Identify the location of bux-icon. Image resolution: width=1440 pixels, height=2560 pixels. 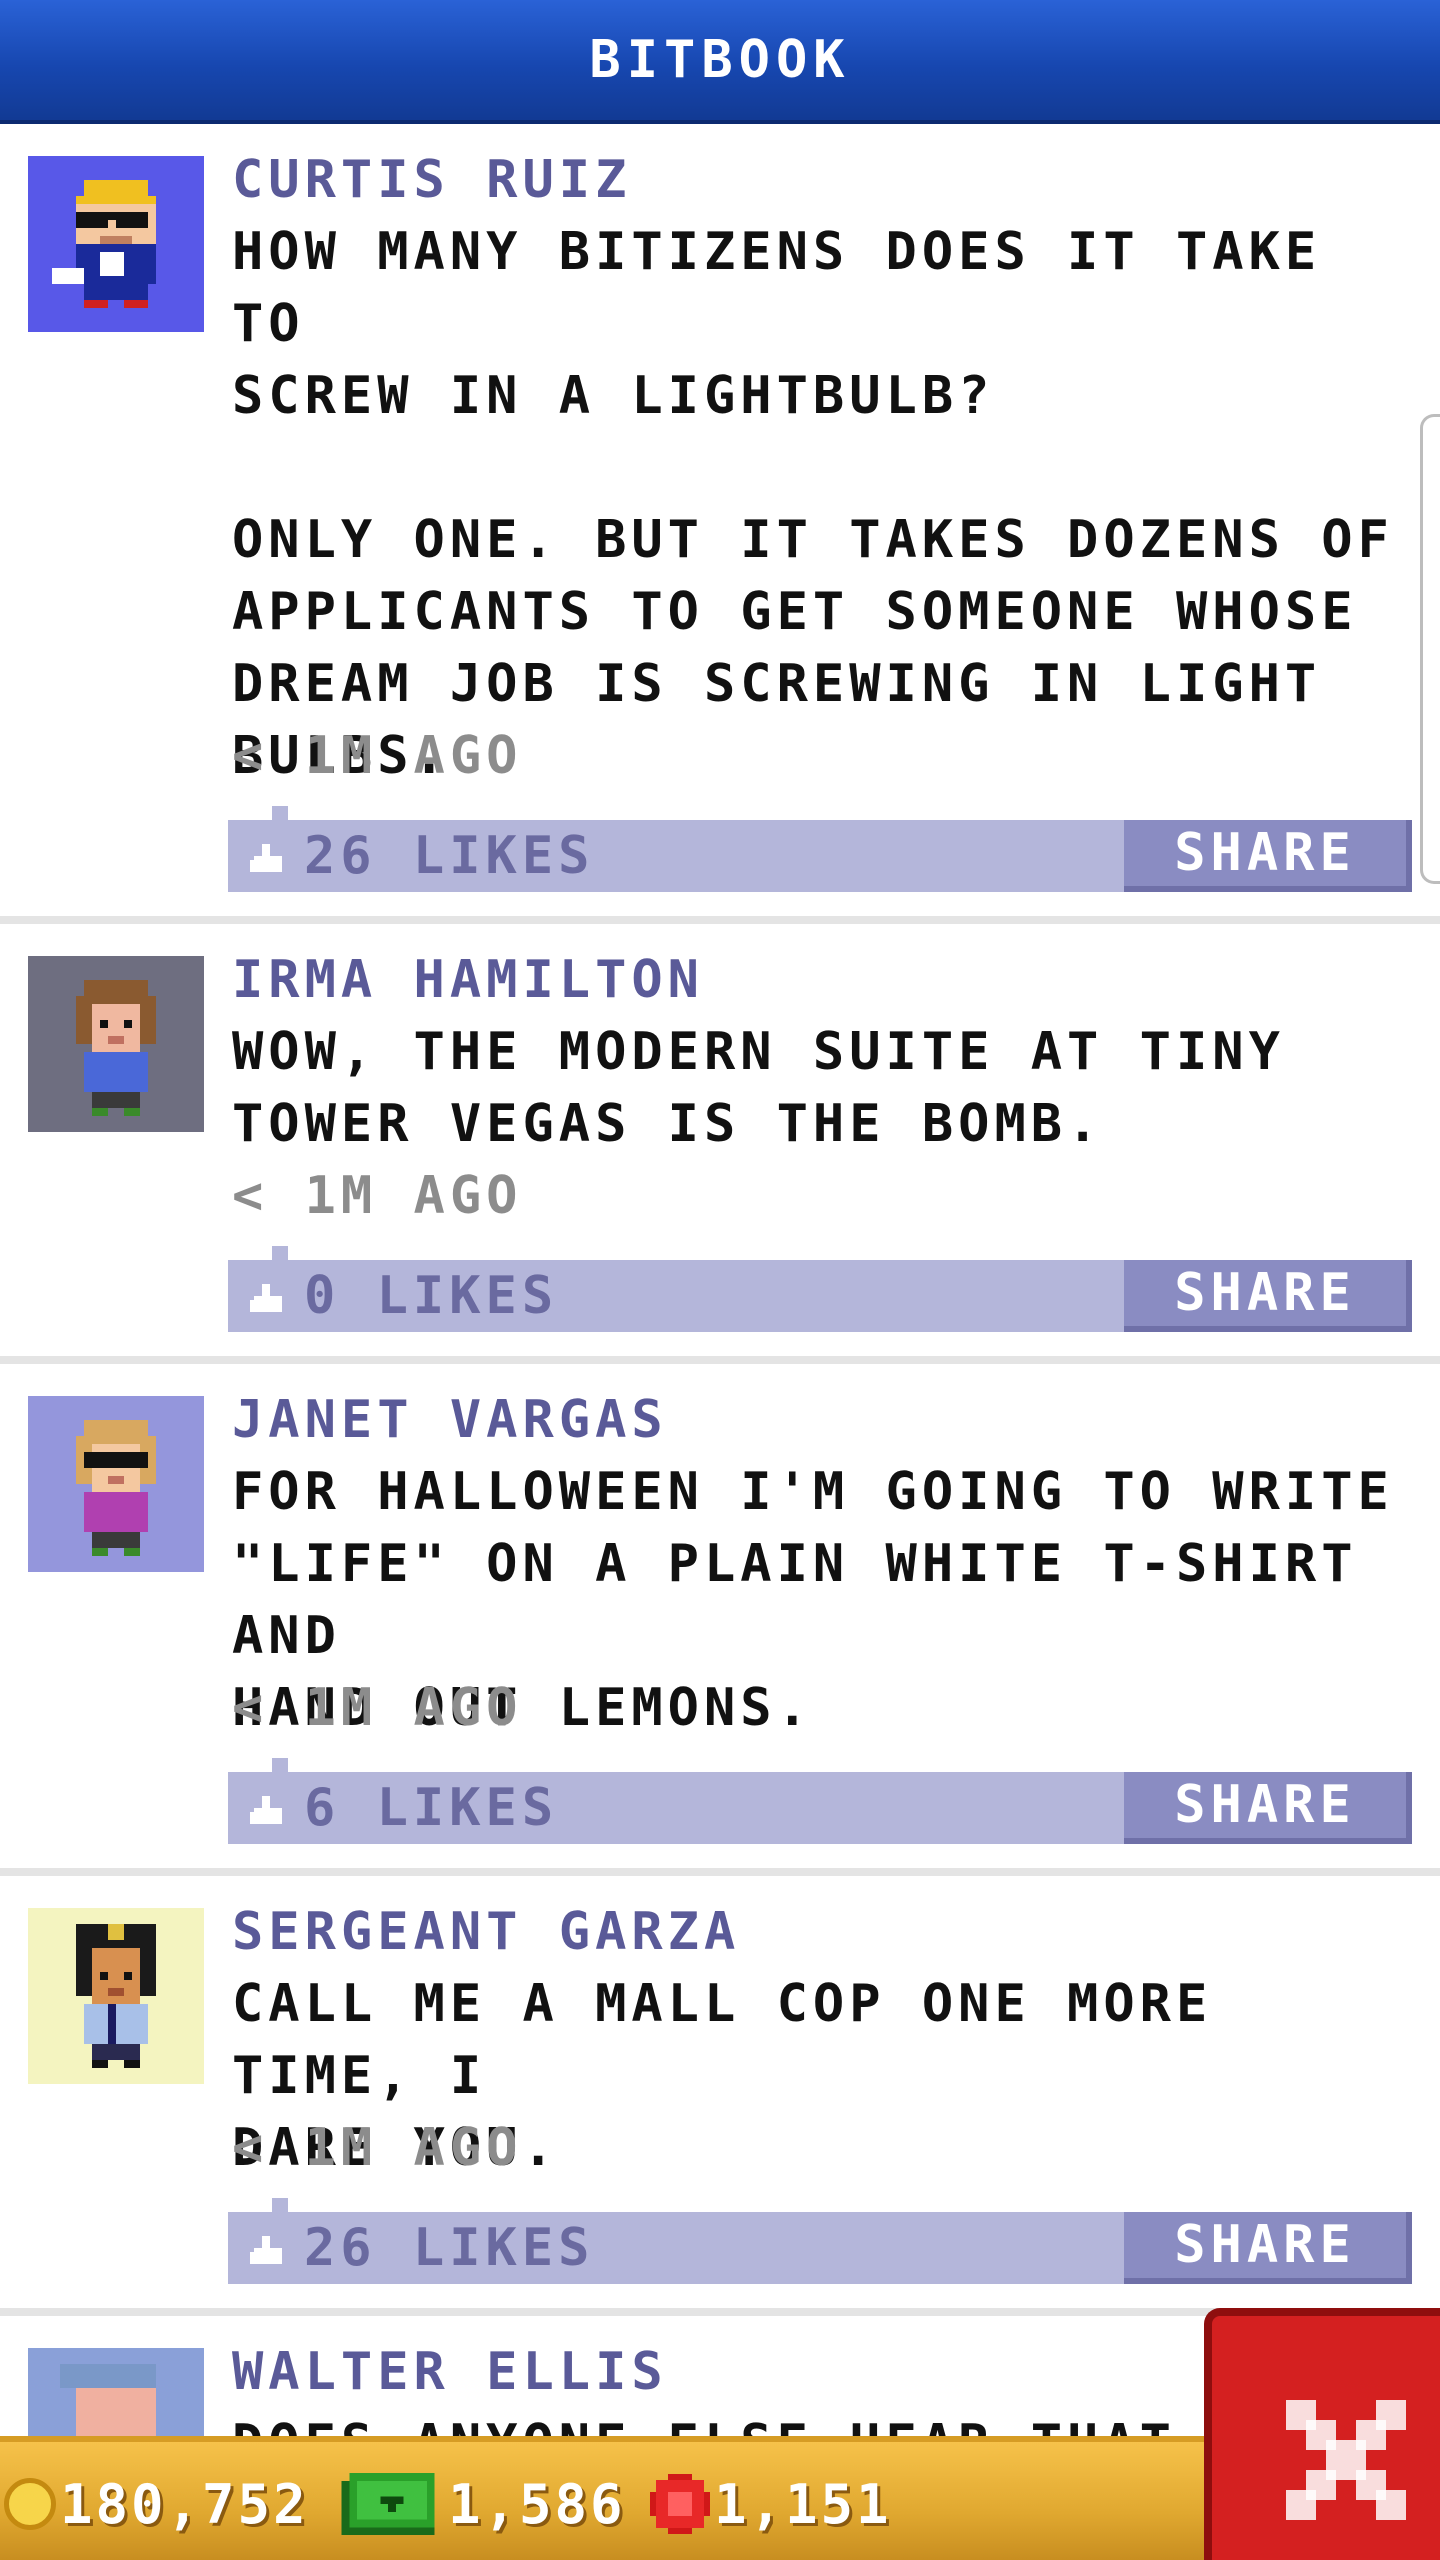
(388, 2504).